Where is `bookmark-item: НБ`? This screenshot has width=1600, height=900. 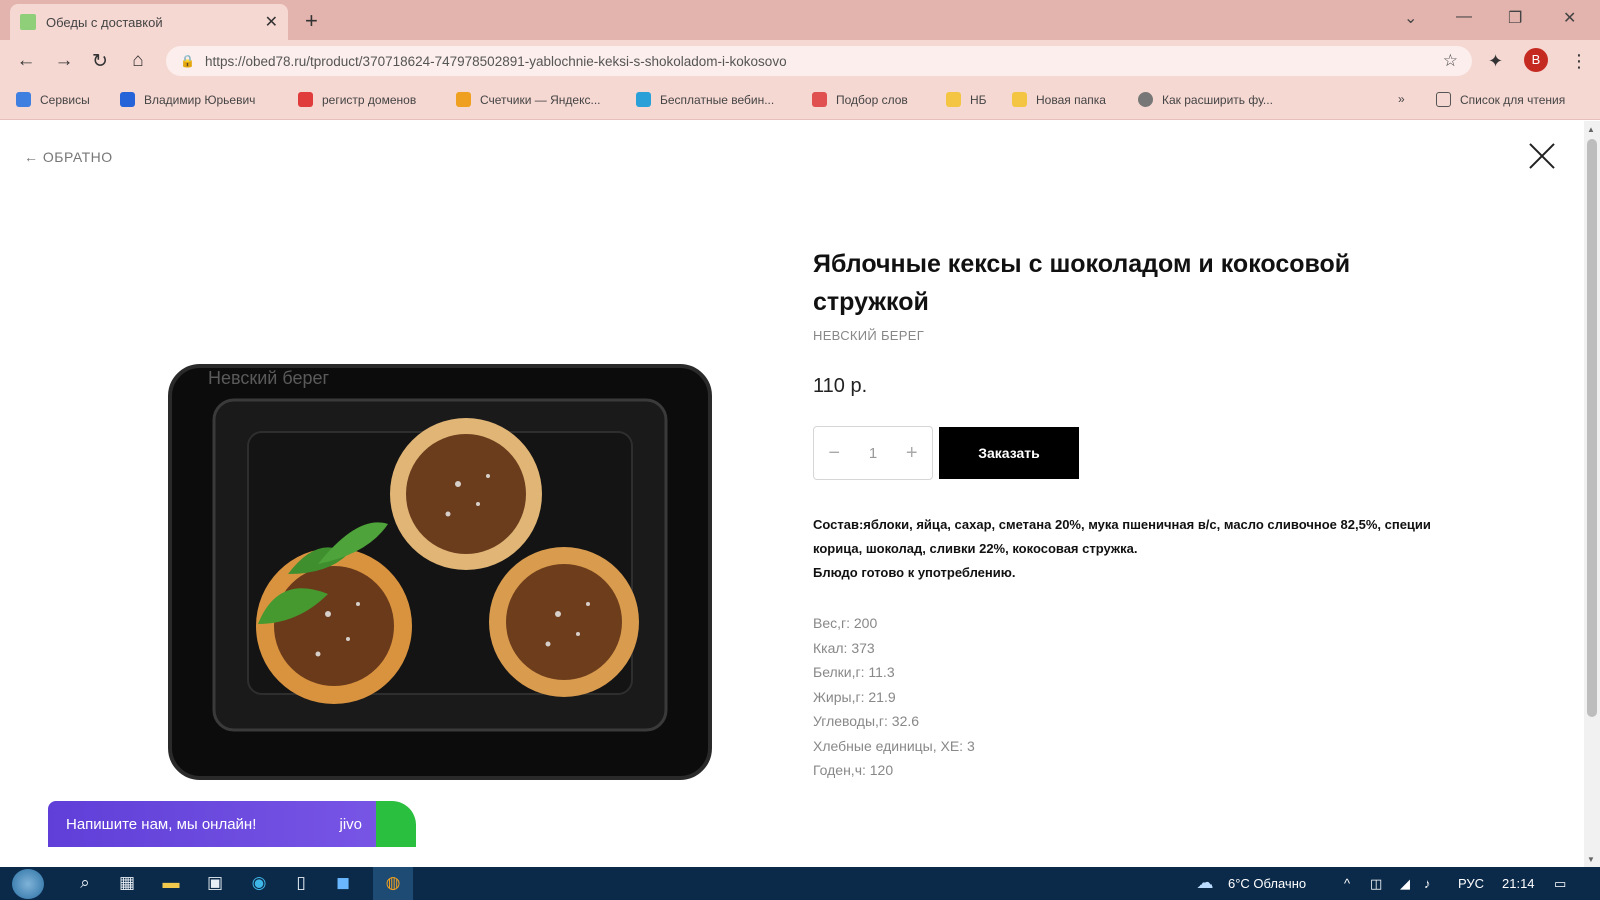
bookmark-item: НБ is located at coordinates (966, 99).